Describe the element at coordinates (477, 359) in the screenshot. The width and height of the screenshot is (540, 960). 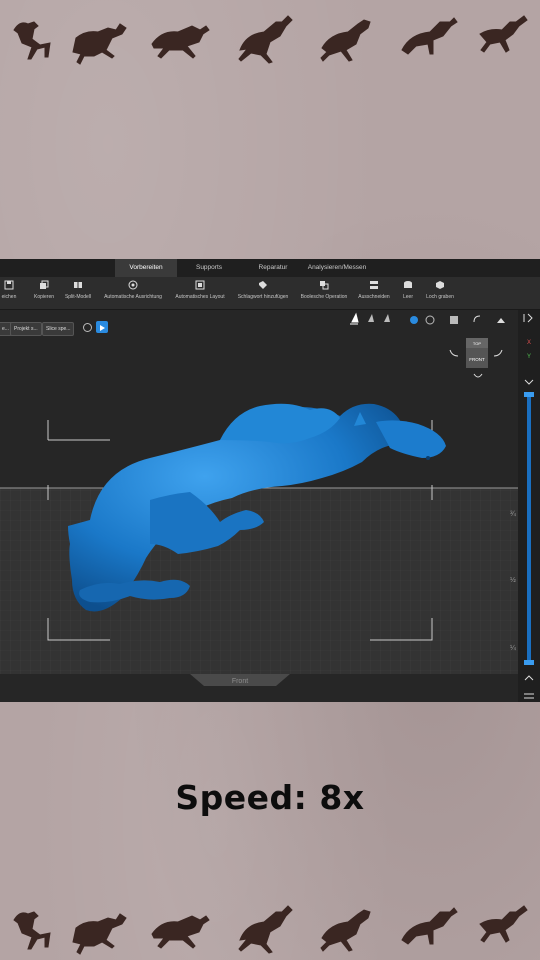
I see `view-cube-front: FRONT` at that location.